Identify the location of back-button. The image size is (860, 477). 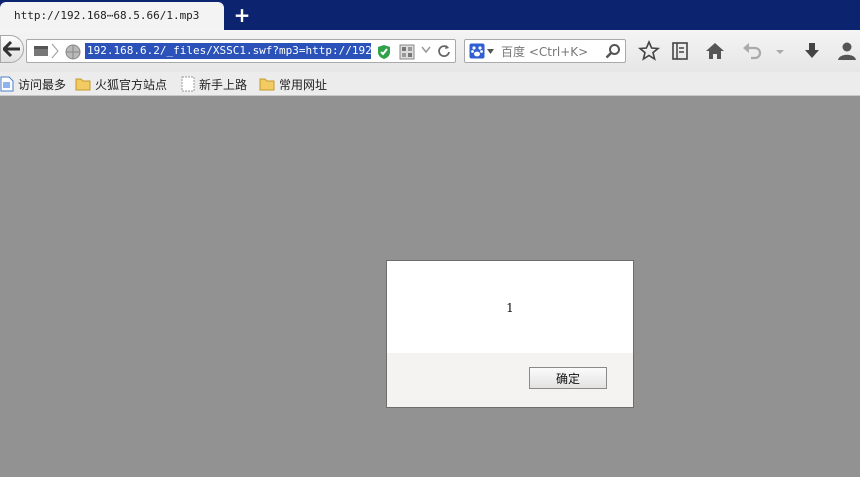
(12, 49).